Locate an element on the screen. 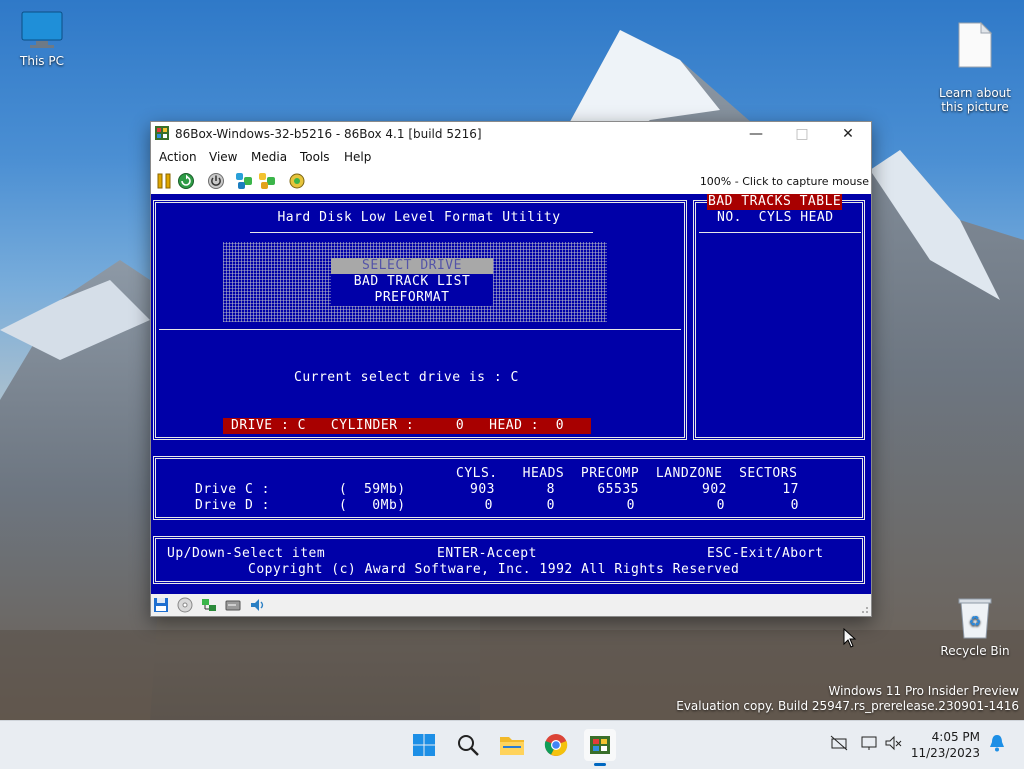 The width and height of the screenshot is (1024, 769). system-clock: 4:05 PM 11/23/2023 is located at coordinates (945, 745).